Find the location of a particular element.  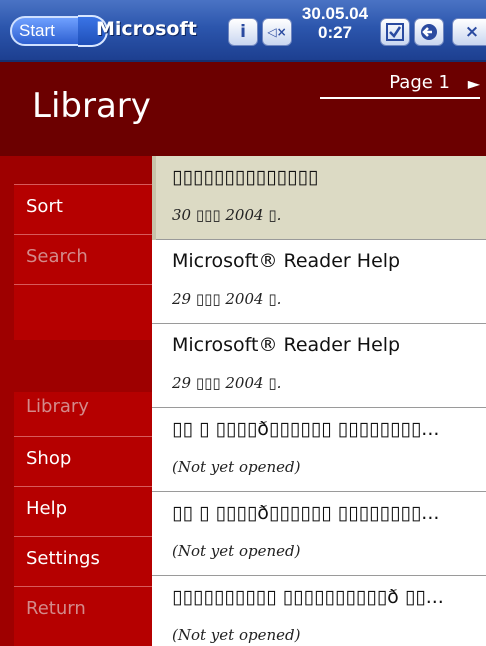

sidebar-item-label: Return is located at coordinates (56, 608).